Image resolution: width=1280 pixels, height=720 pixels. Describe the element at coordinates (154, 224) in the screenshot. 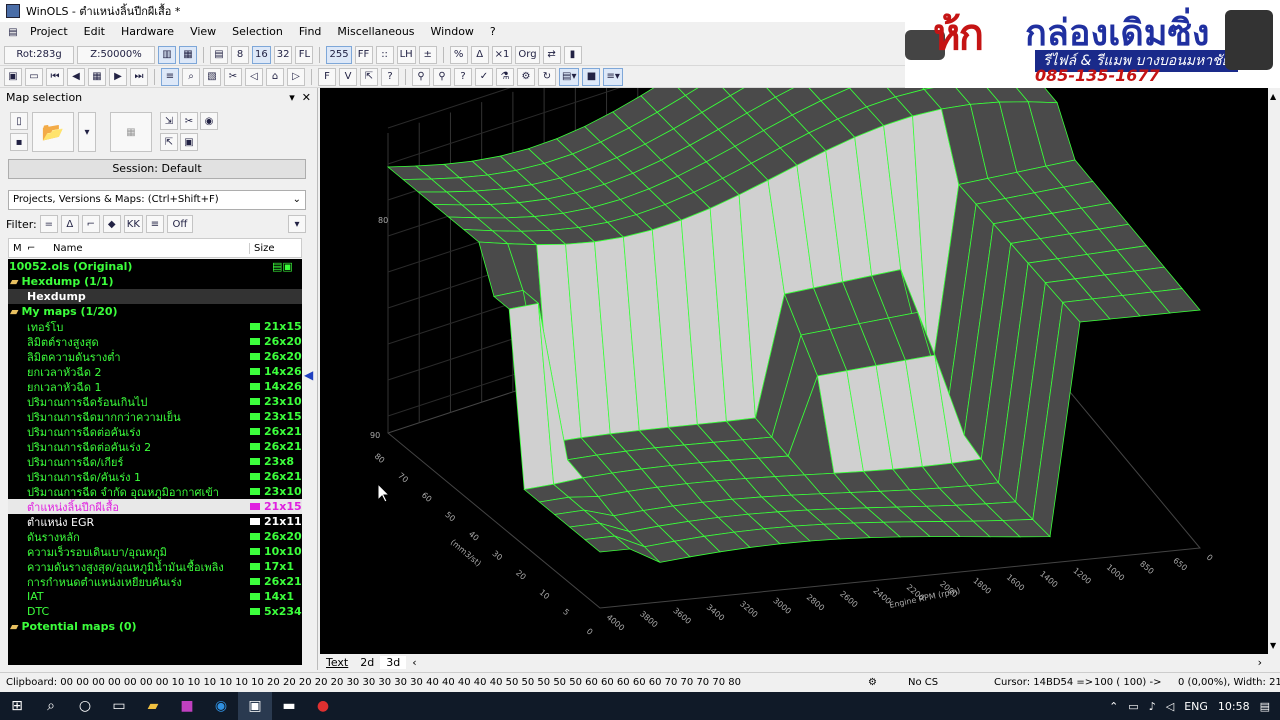

I see `filter-list-icon: ≡` at that location.